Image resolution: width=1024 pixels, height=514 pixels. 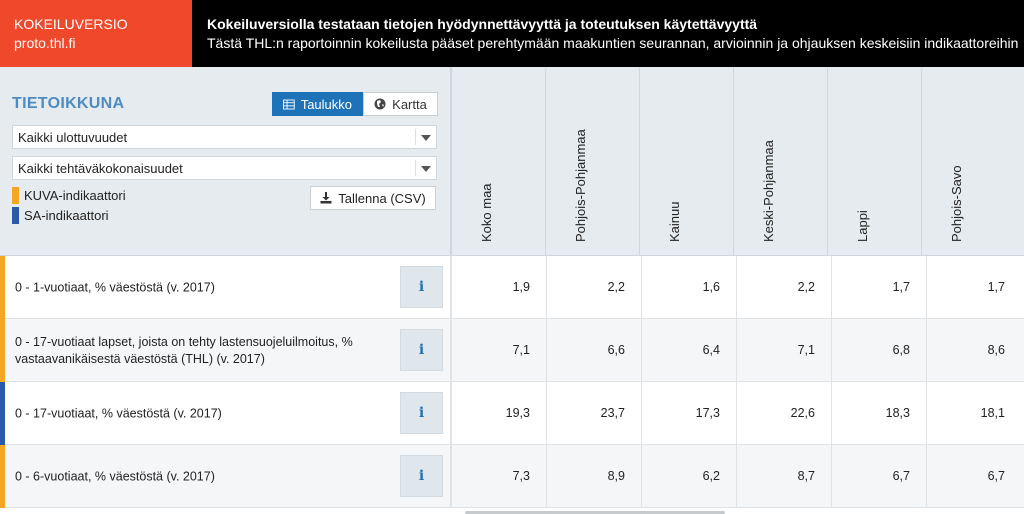 I want to click on save-csv-label: Tallenna (CSV), so click(x=382, y=198).